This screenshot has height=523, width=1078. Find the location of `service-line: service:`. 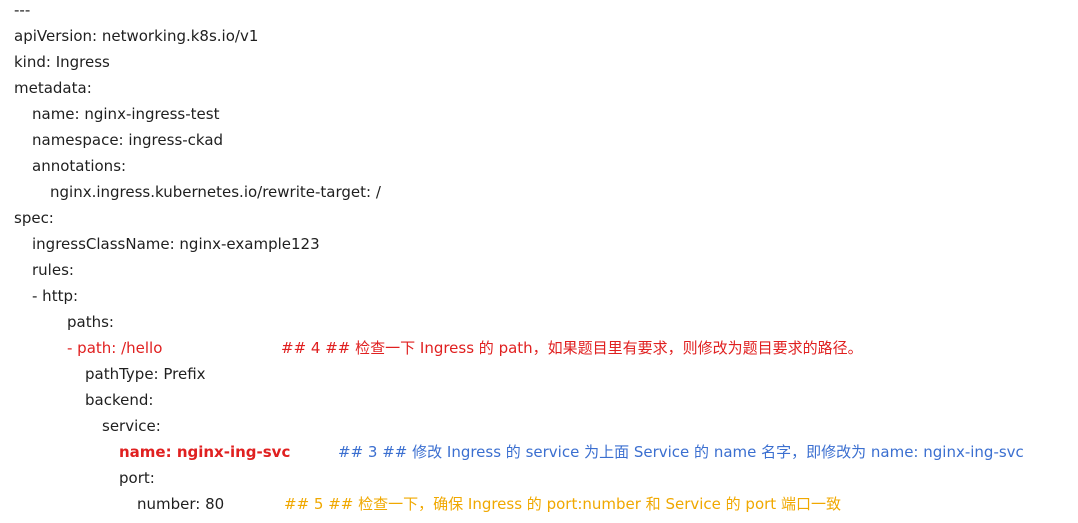

service-line: service: is located at coordinates (131, 426).